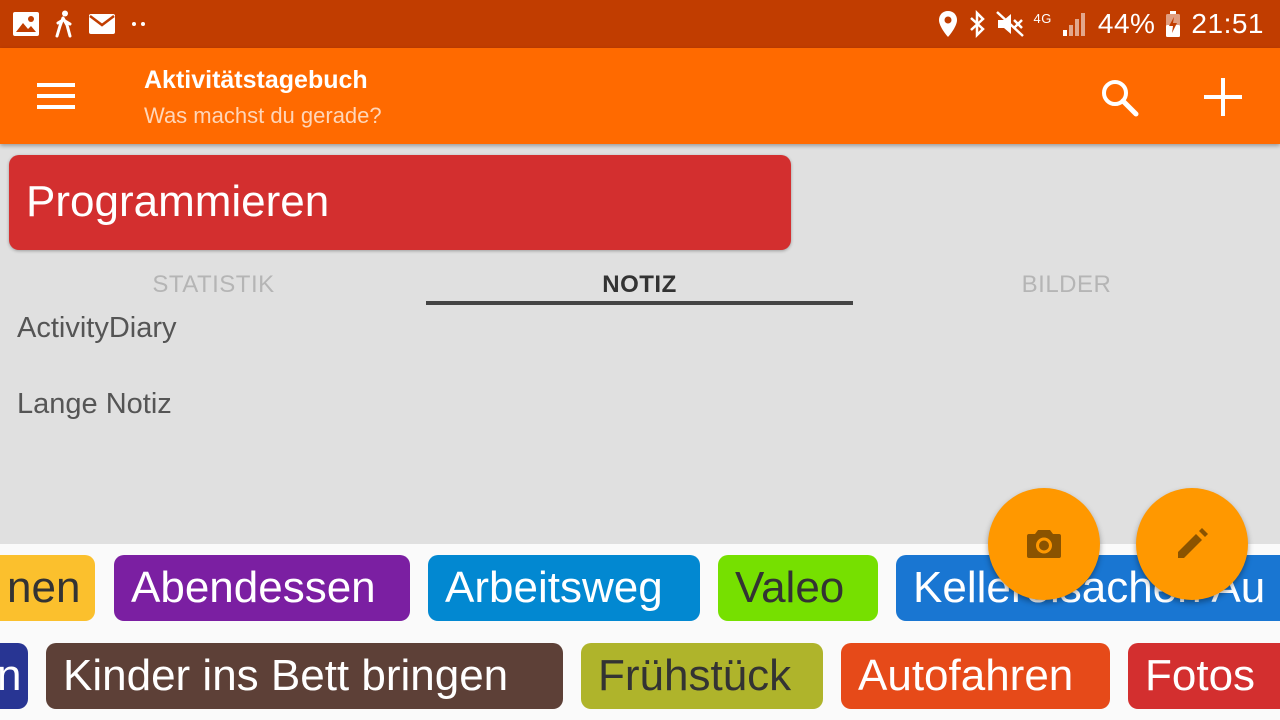 The image size is (1280, 720). Describe the element at coordinates (178, 201) in the screenshot. I see `current-activity-name: Programmieren` at that location.